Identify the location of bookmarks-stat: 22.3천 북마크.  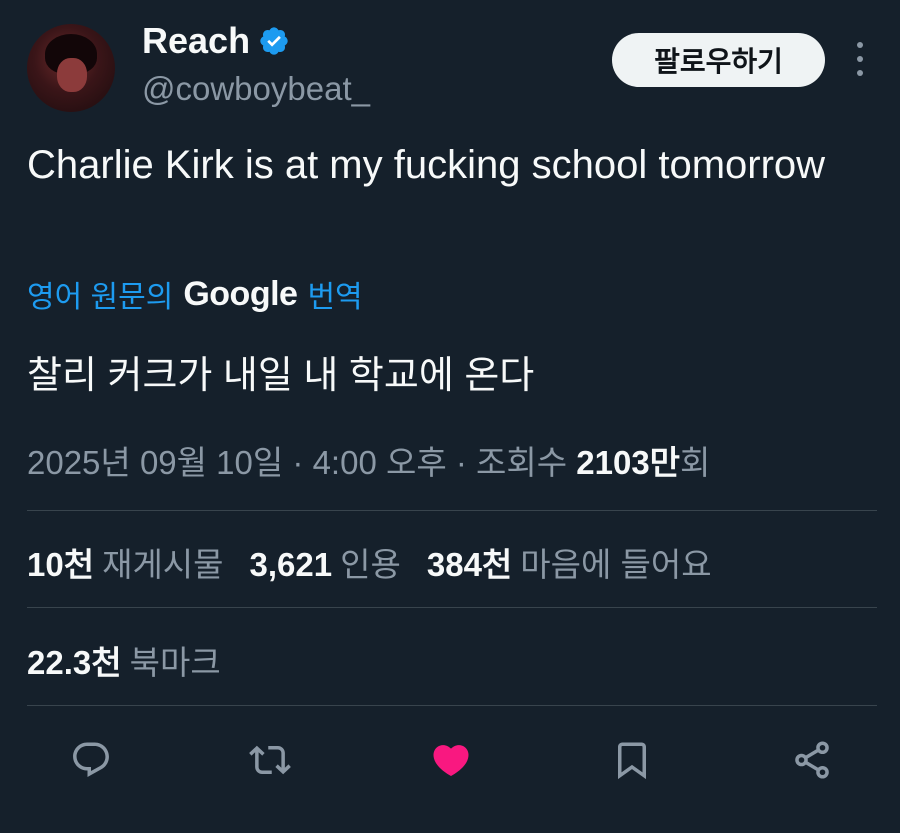
(124, 660).